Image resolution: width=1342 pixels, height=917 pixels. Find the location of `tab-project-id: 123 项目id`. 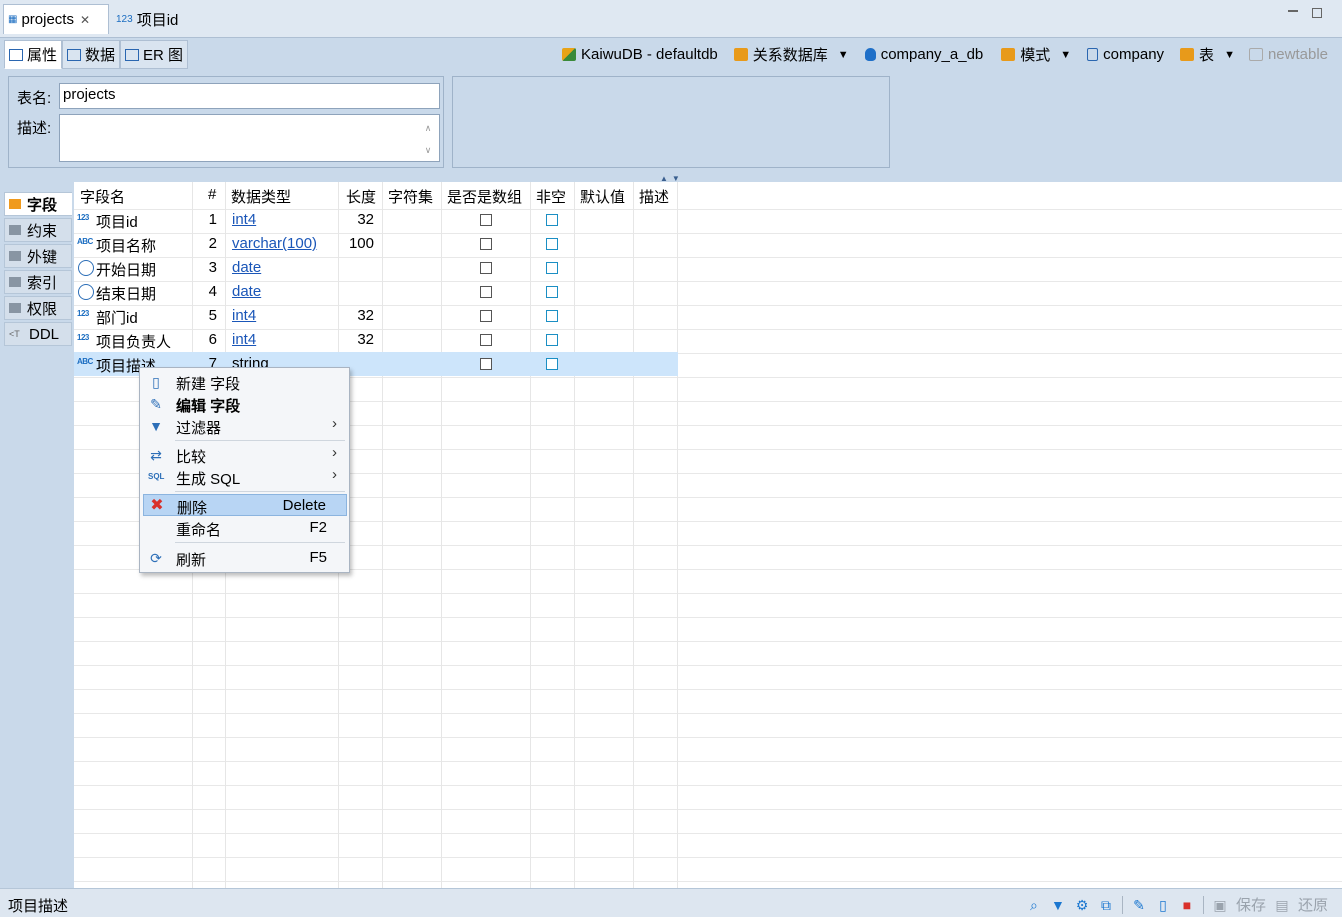

tab-project-id: 123 项目id is located at coordinates (146, 19).